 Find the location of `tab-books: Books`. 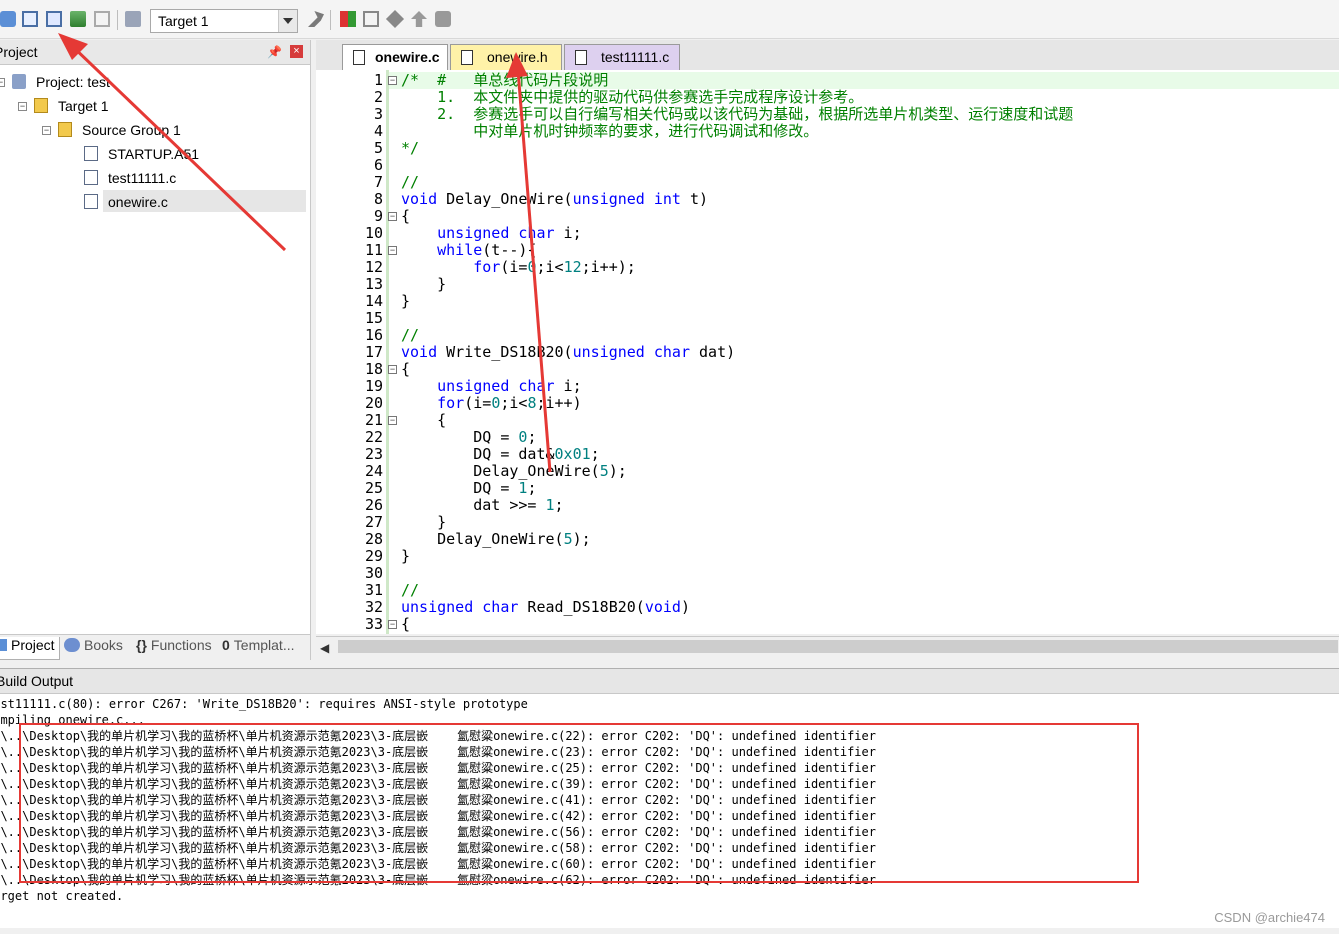

tab-books: Books is located at coordinates (97, 648).